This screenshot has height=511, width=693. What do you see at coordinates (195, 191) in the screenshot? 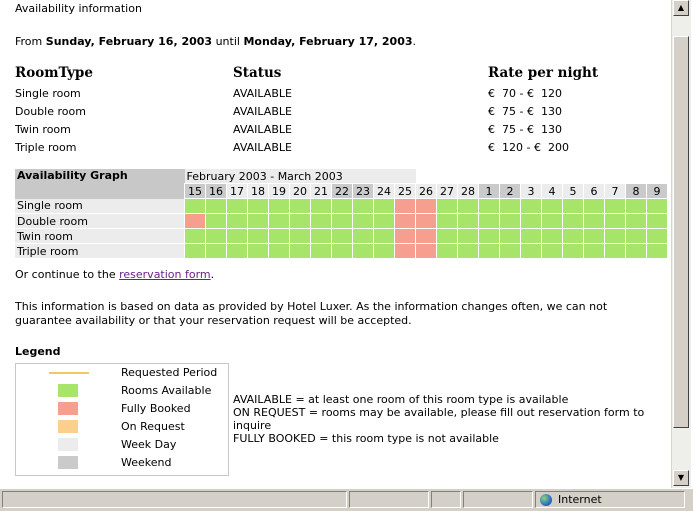
I see `graph-day-label: 15` at bounding box center [195, 191].